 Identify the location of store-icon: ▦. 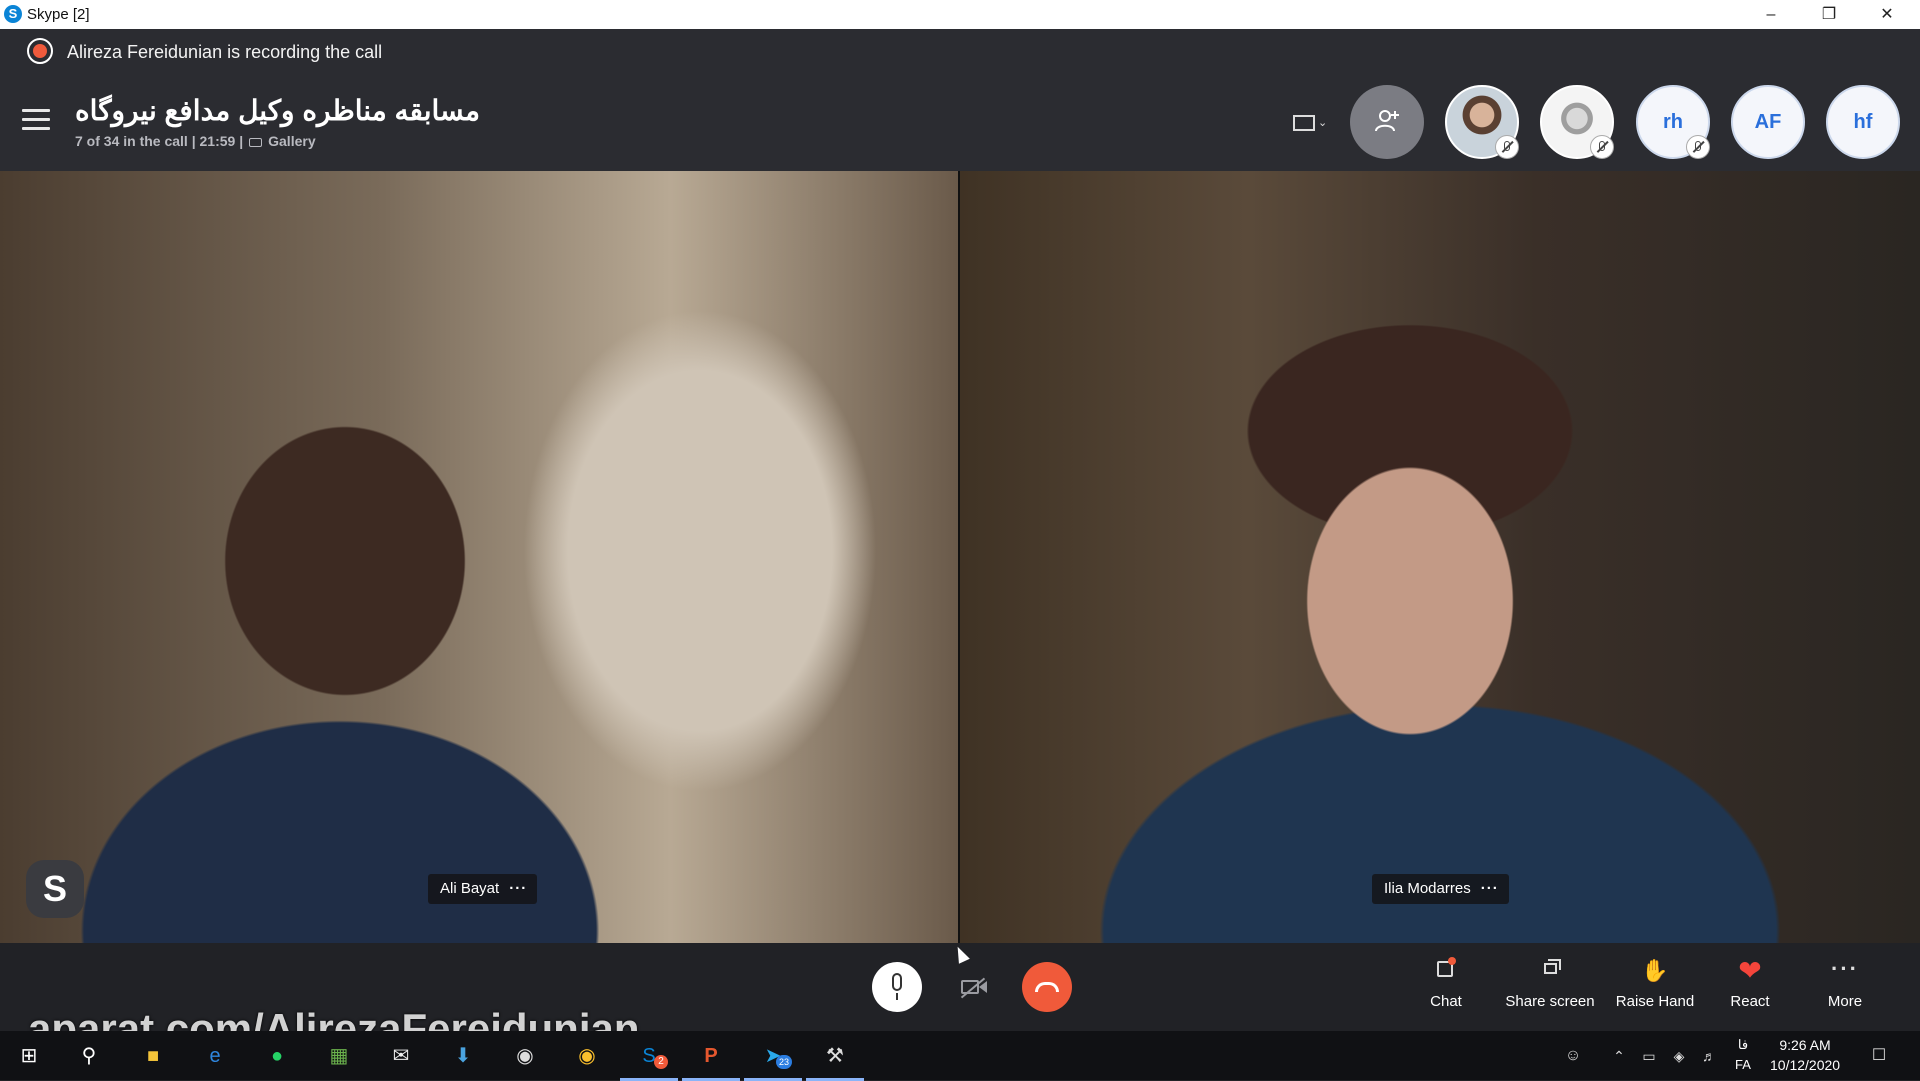
(339, 1056).